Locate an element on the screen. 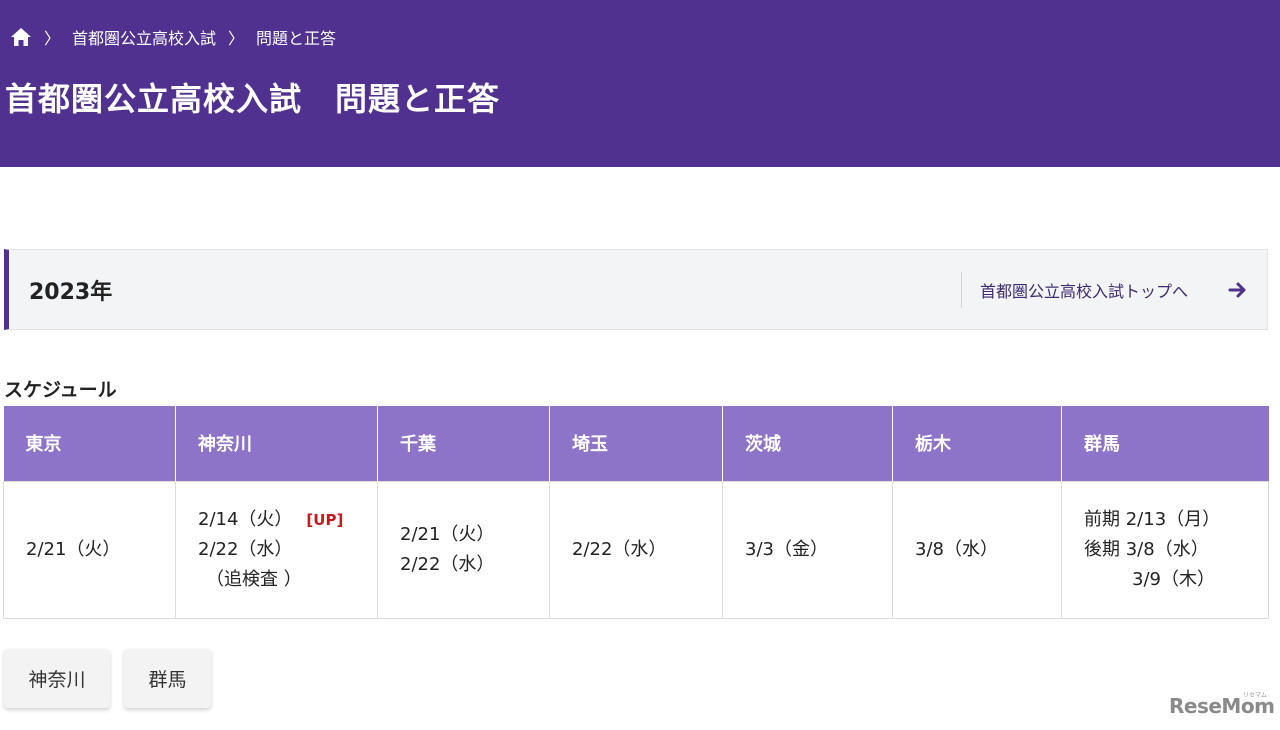 Image resolution: width=1280 pixels, height=730 pixels. top-page-link: 首都圏公立高校入試トップへ is located at coordinates (1114, 290).